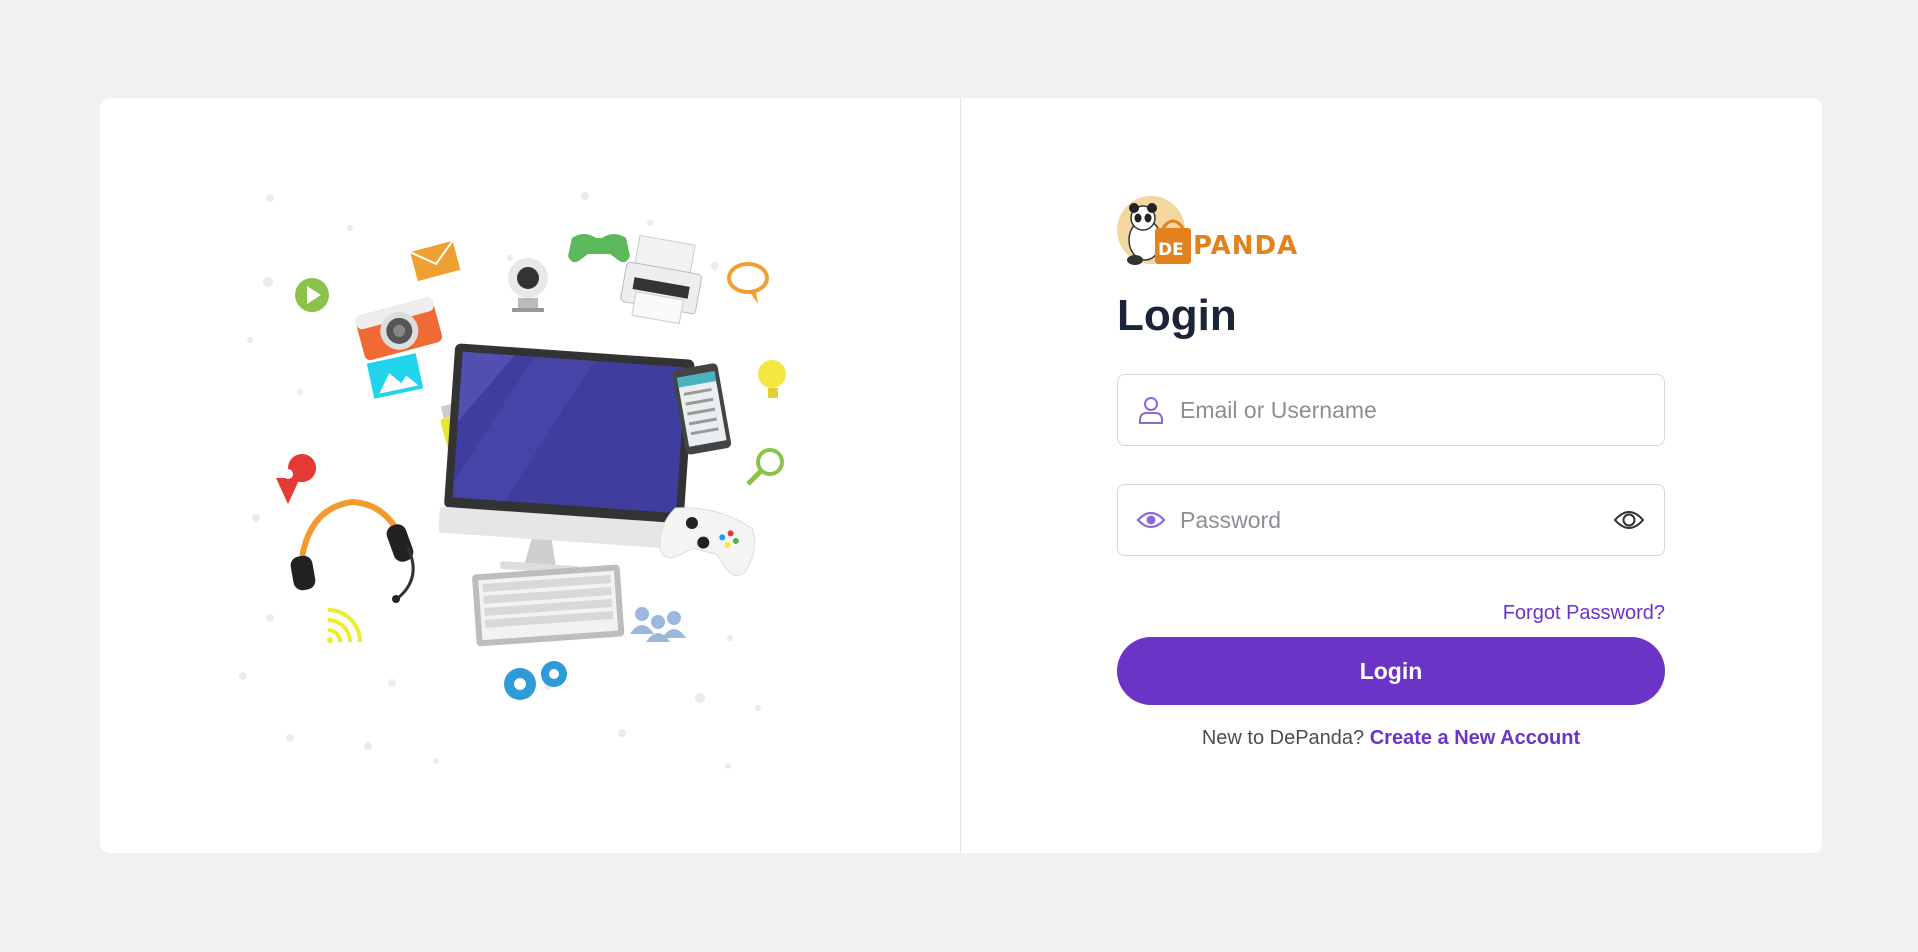  I want to click on forgot-password-link: Forgot Password?, so click(1584, 613).